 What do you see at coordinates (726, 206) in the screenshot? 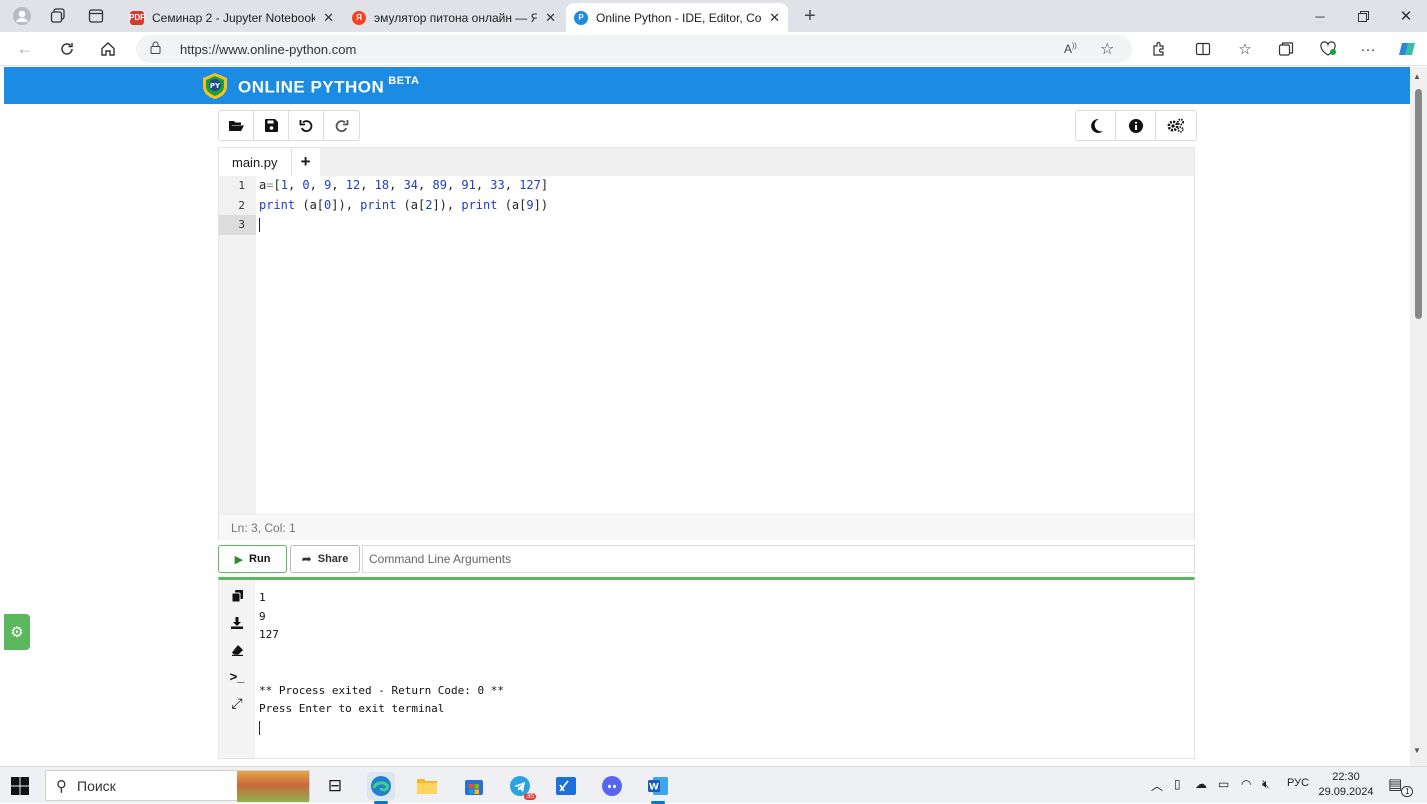
I see `code-line-2: print (a[0]), print (a[2]), print (a[9])` at bounding box center [726, 206].